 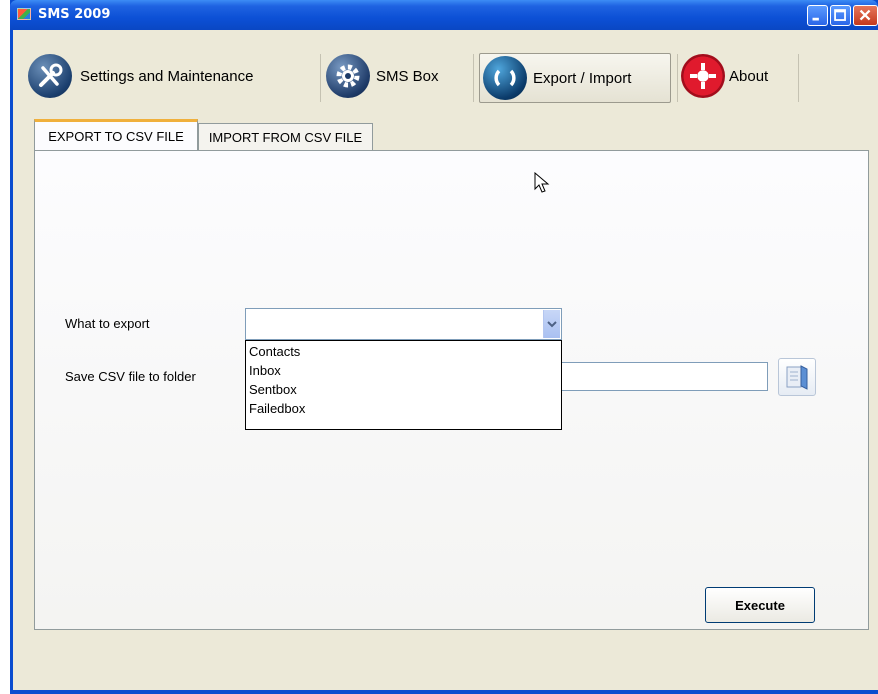 I want to click on export-options-dropdown: Contacts Inbox Sentbox Failedbox, so click(x=403, y=385).